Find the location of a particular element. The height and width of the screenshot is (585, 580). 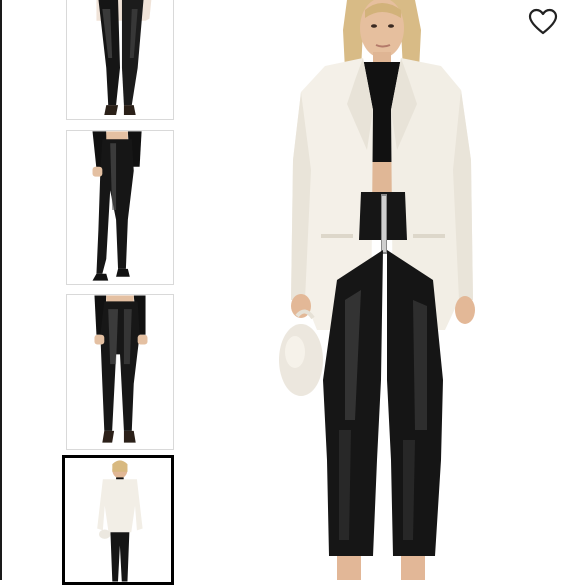

pants-back-thumbnail-image is located at coordinates (120, 372).